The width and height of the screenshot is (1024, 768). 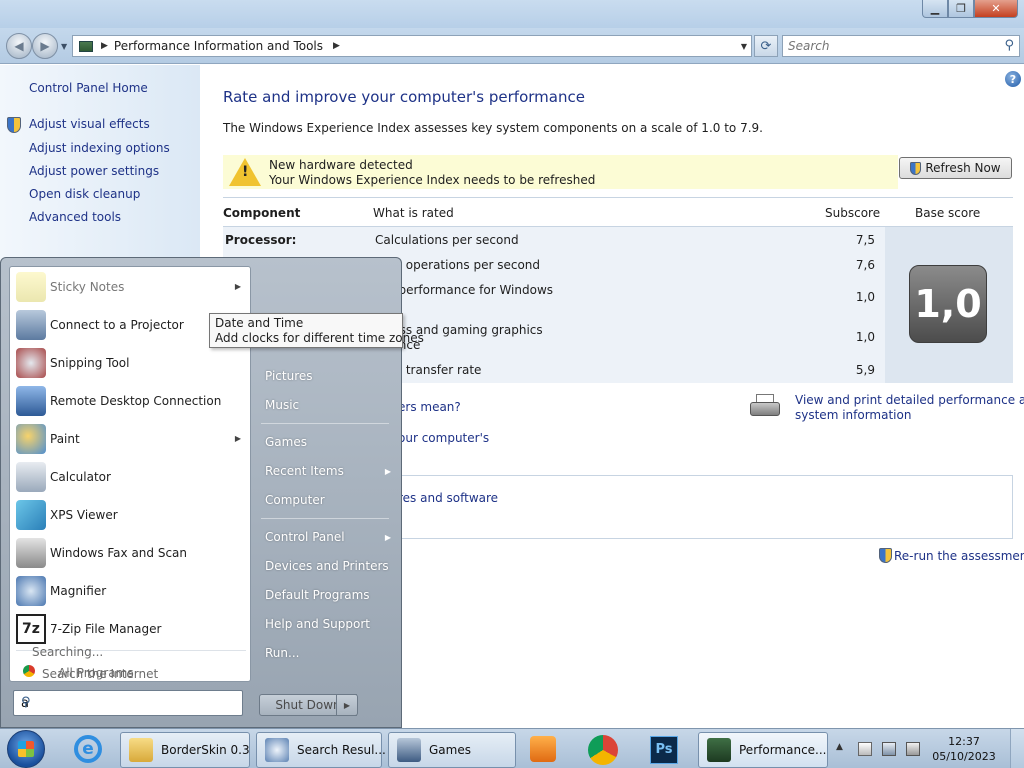 I want to click on internet-explorer-taskbar-icon: e, so click(x=88, y=749).